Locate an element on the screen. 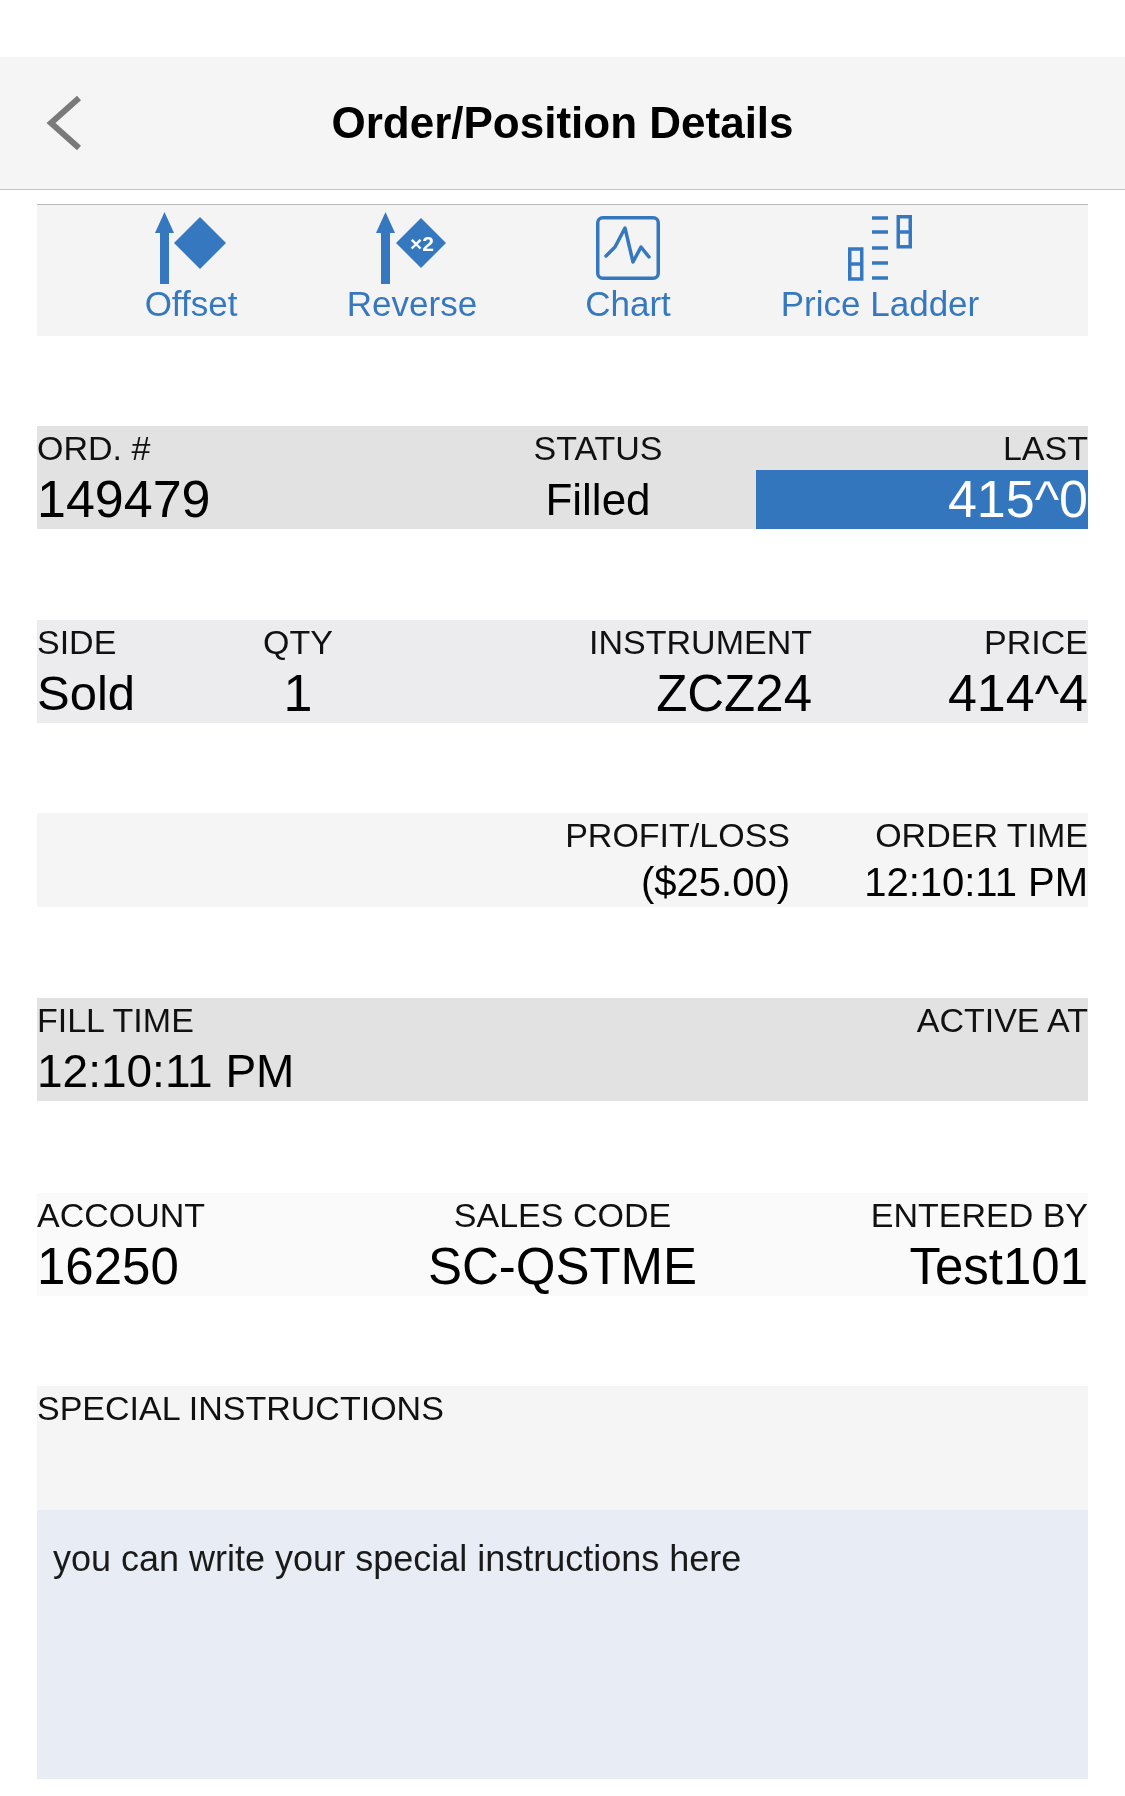  field-value: 16250 is located at coordinates (108, 1266).